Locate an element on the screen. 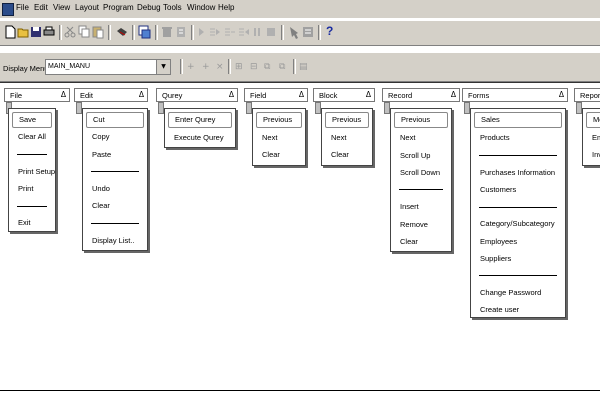 The width and height of the screenshot is (600, 400). menu-item-paste: Paste is located at coordinates (115, 155).